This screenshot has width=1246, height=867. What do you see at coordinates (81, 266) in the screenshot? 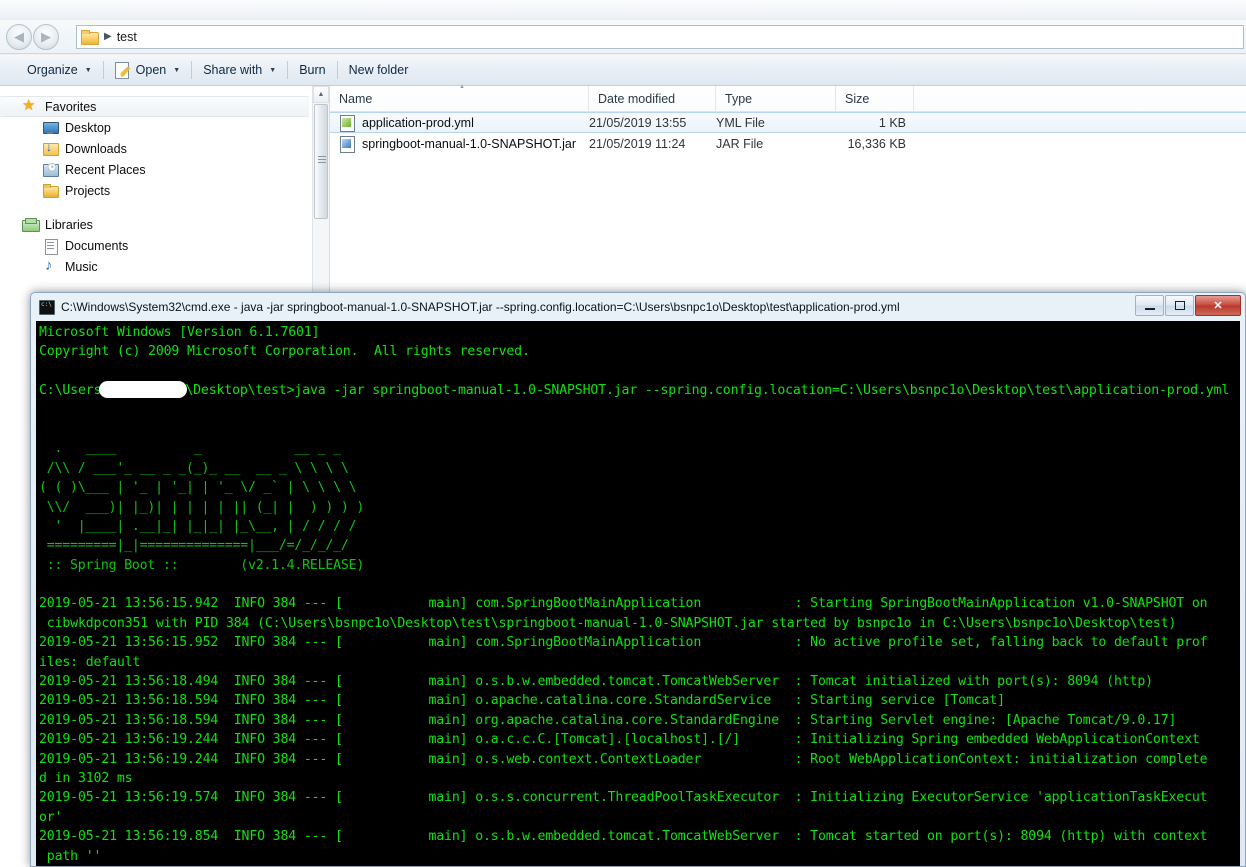
I see `sidebar-item-label: Music` at bounding box center [81, 266].